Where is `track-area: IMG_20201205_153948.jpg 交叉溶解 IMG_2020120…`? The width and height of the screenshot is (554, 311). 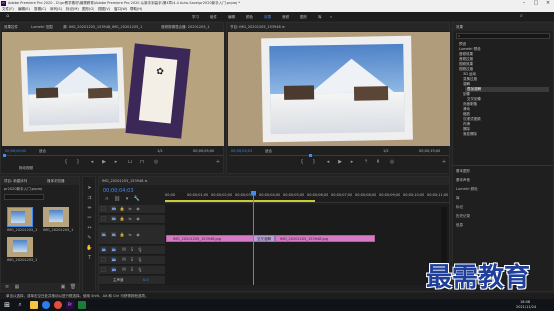 track-area: IMG_20201205_153948.jpg 交叉溶解 IMG_2020120… is located at coordinates (307, 245).